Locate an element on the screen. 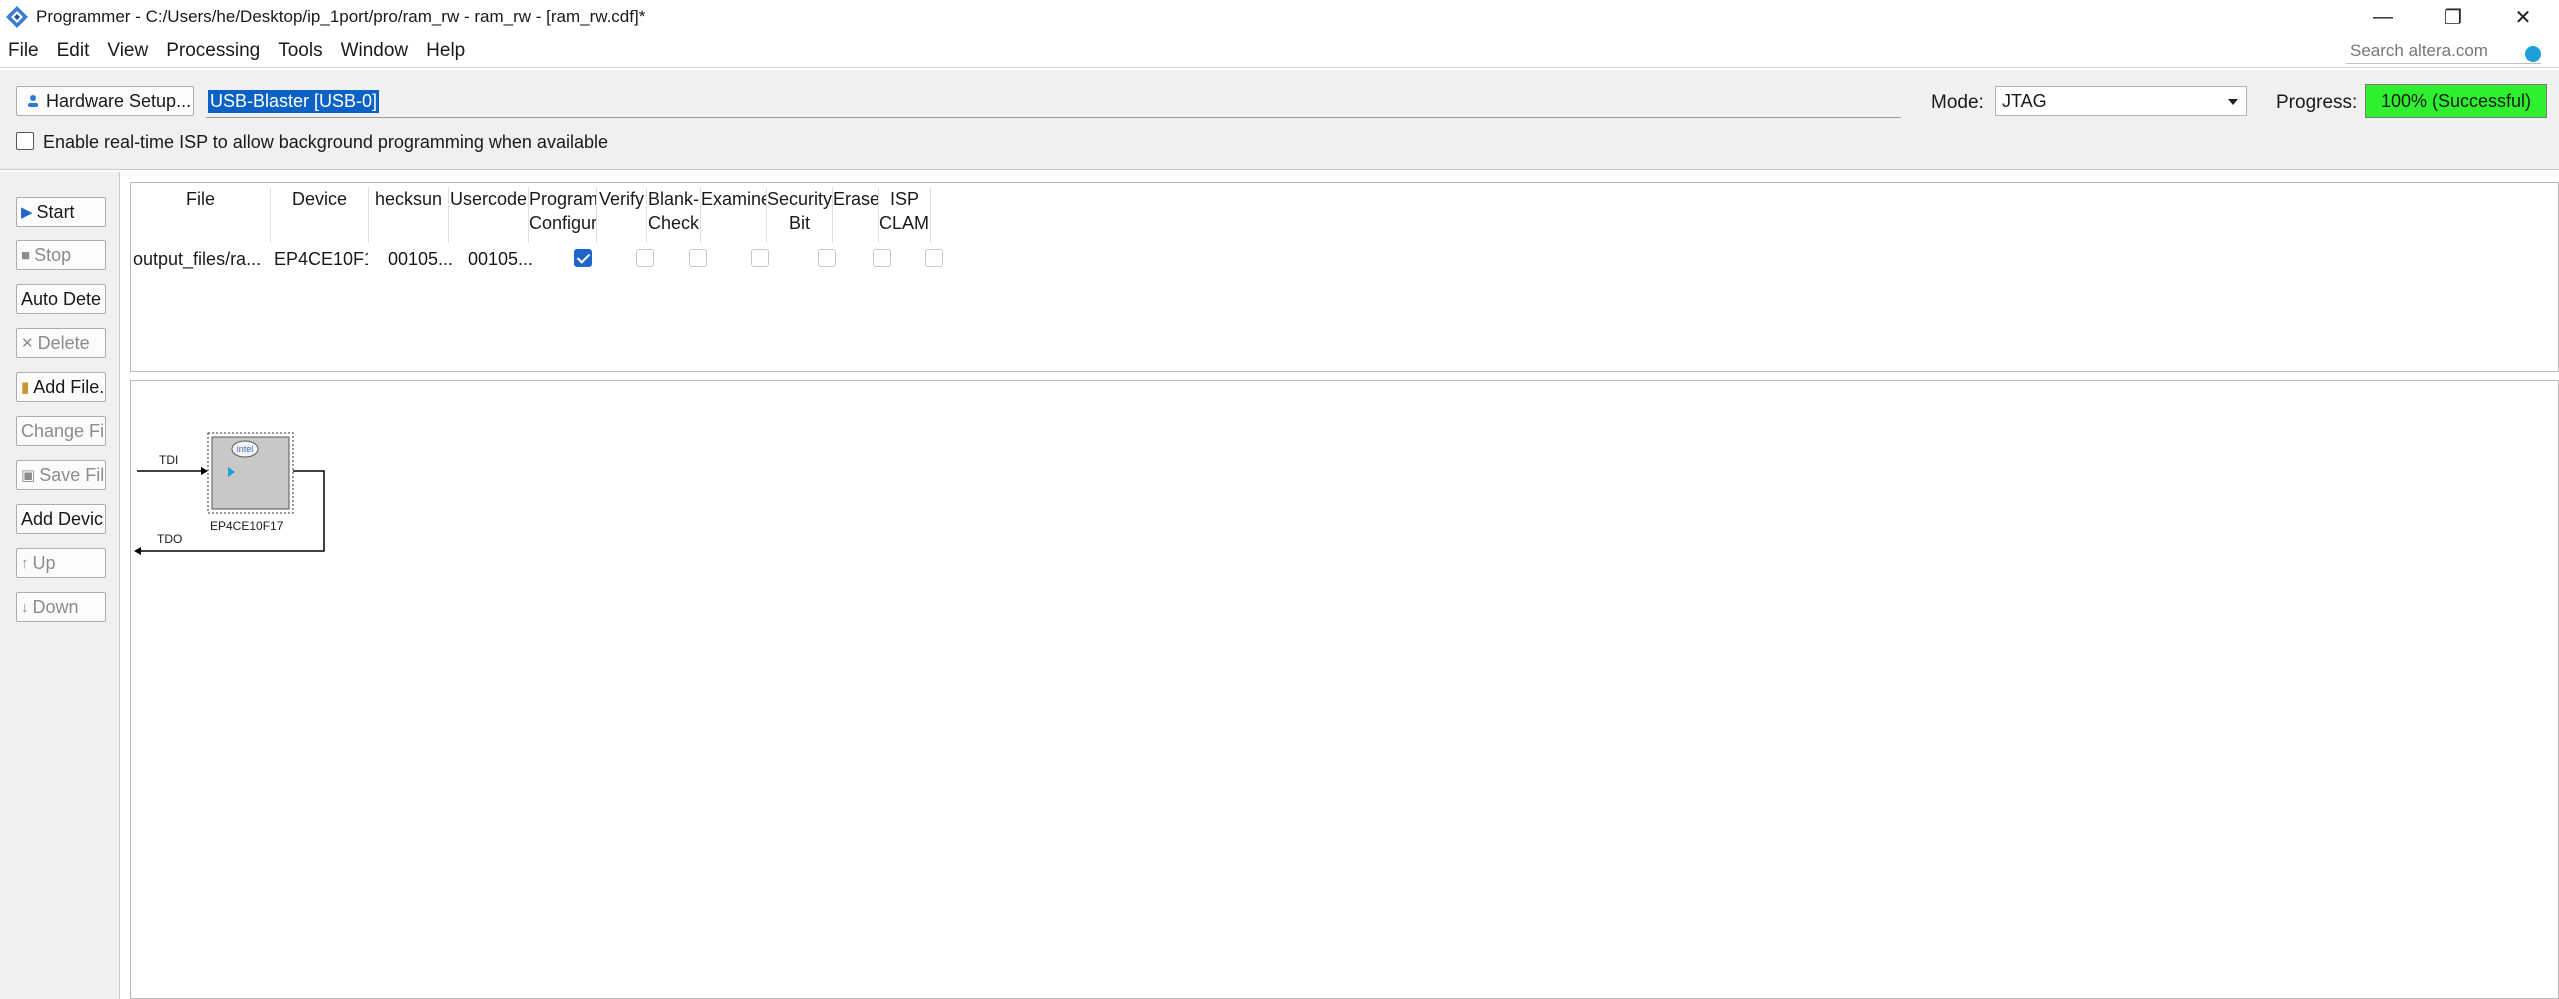 Image resolution: width=2559 pixels, height=999 pixels. search-input: Search altera.com is located at coordinates (2443, 51).